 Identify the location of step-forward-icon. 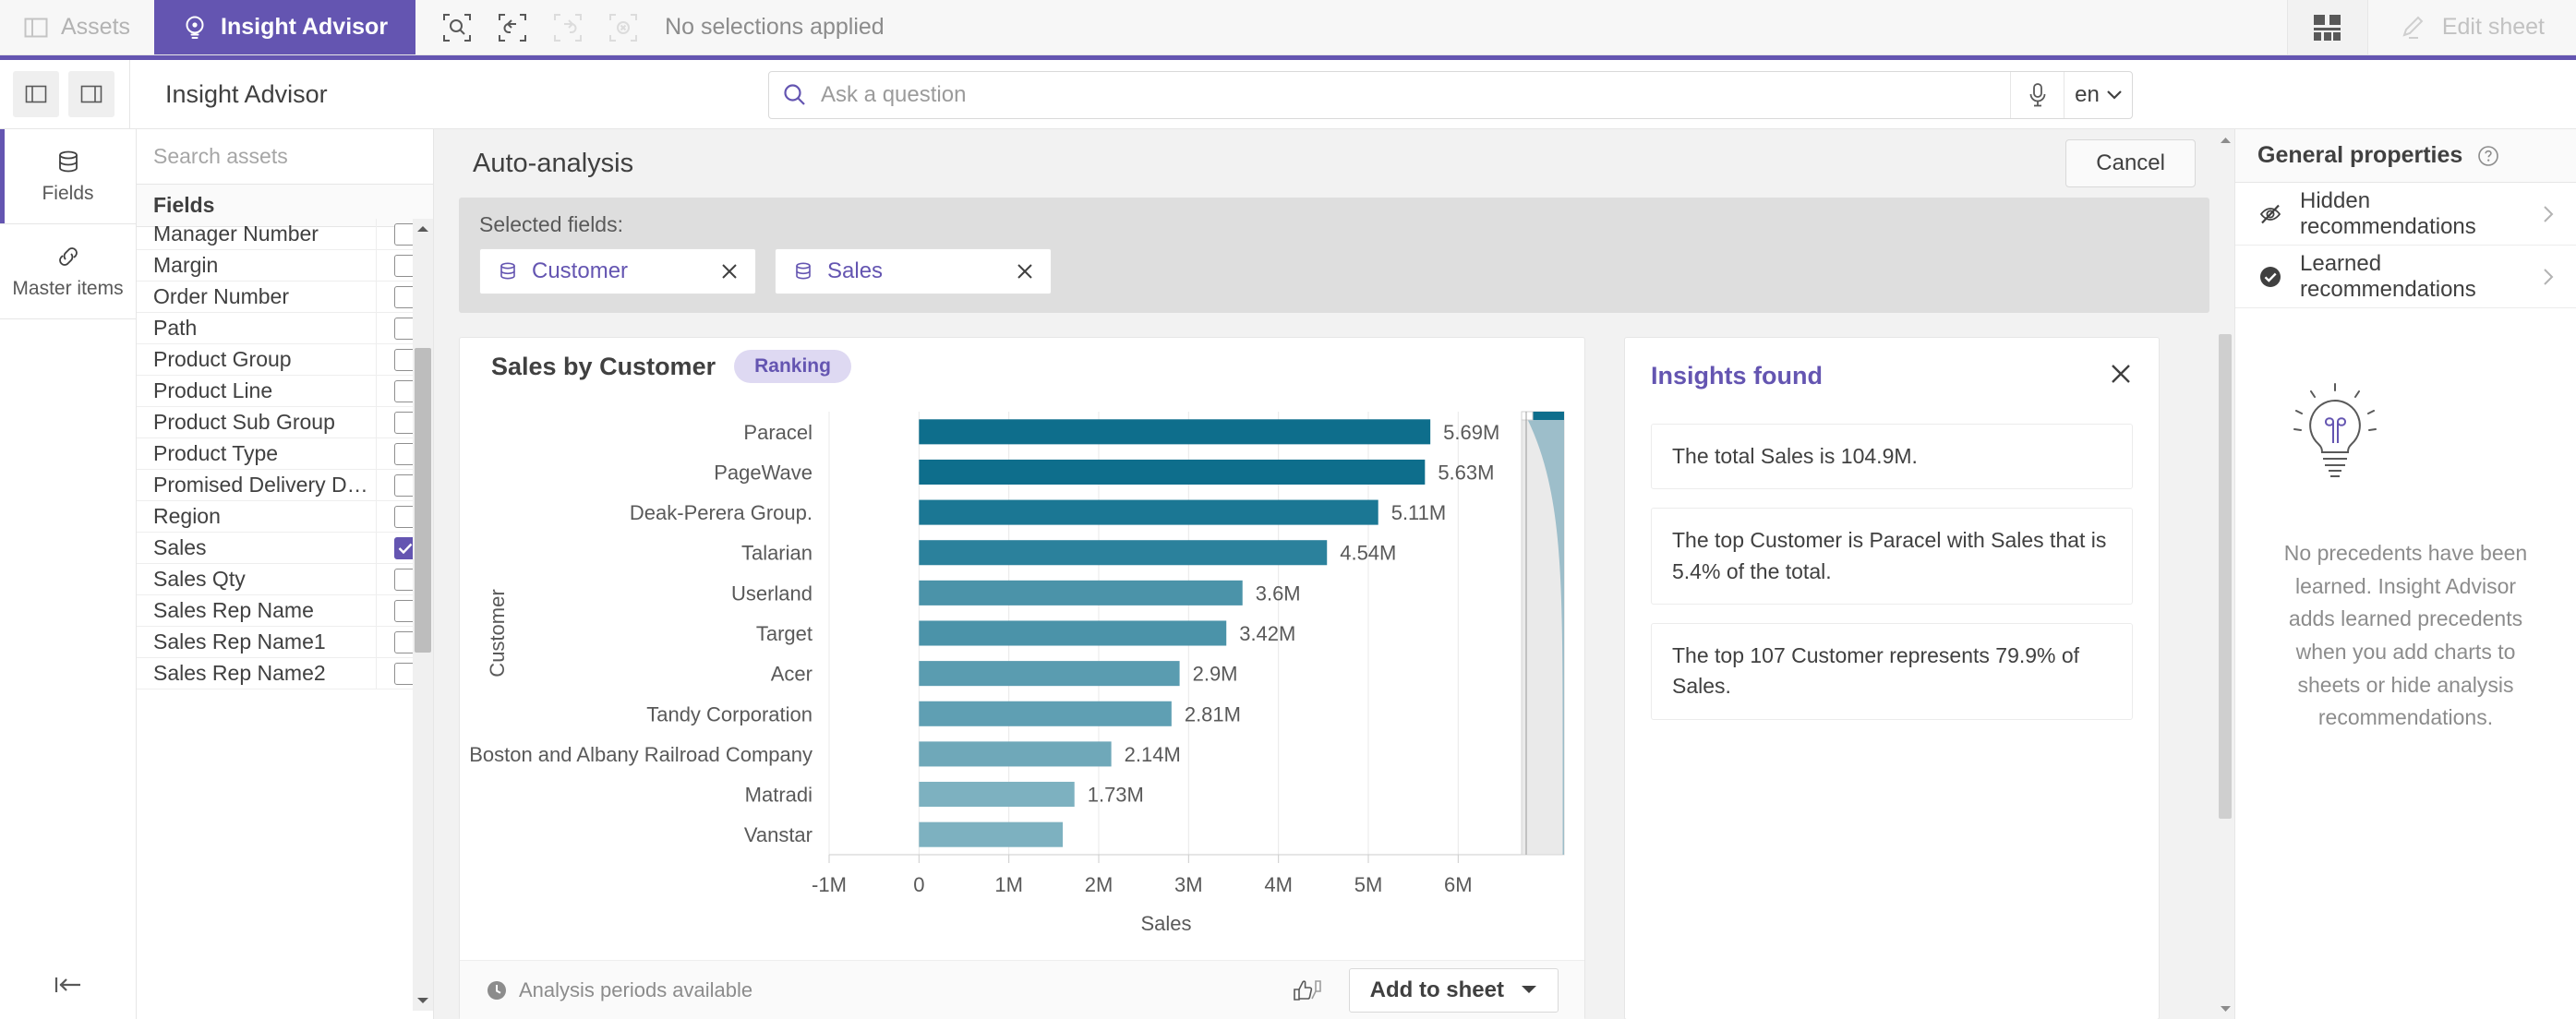
(568, 28).